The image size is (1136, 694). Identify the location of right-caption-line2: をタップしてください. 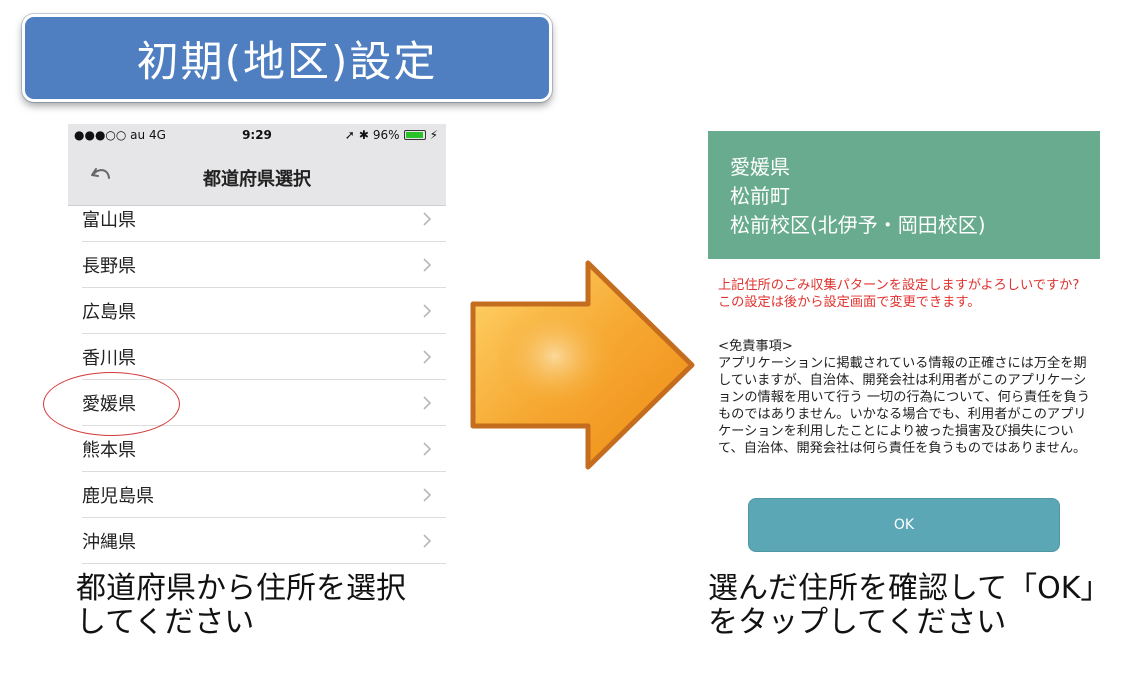
(857, 622).